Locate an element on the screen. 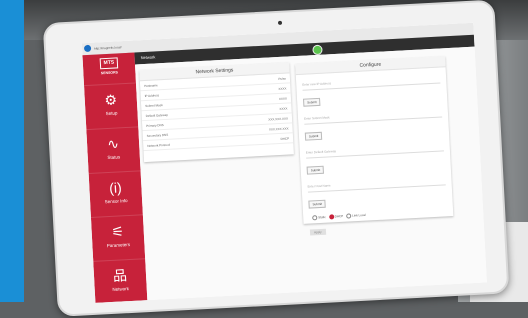 This screenshot has width=528, height=318. apply-button: Apply is located at coordinates (317, 232).